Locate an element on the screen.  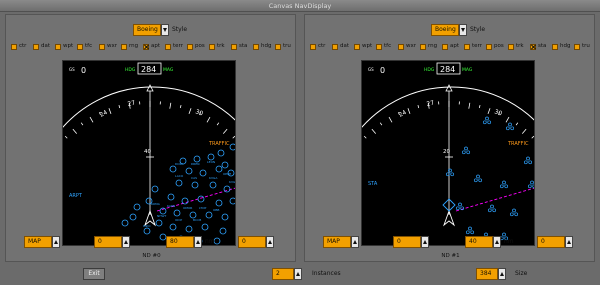
airport-label: CAS is located at coordinates (194, 178).